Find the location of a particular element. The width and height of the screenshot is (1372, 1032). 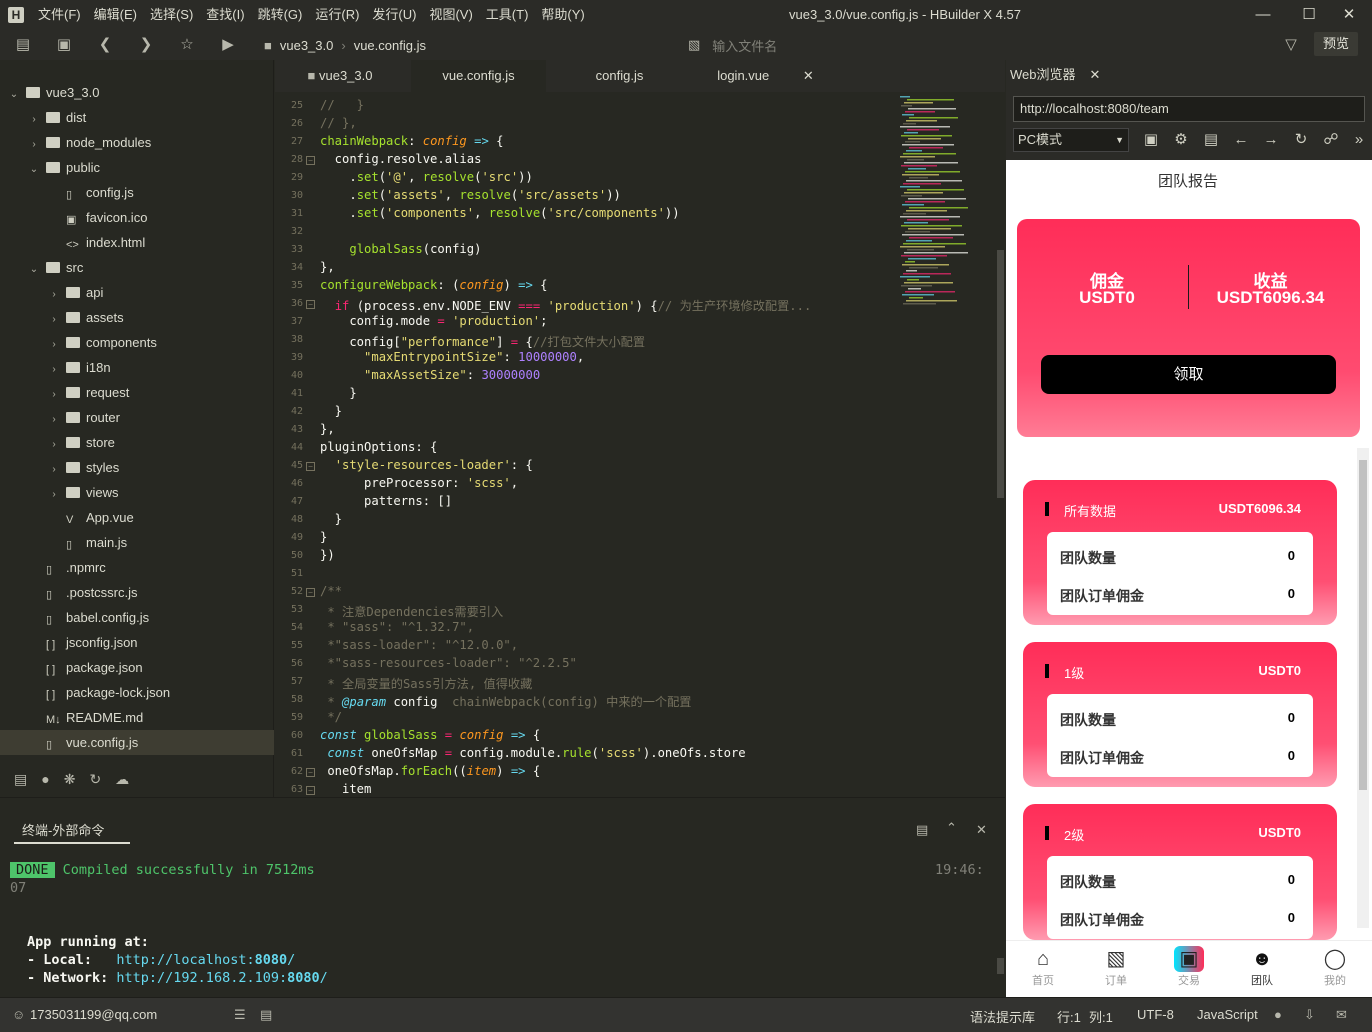

menu-file: 文件(F) is located at coordinates (59, 15).